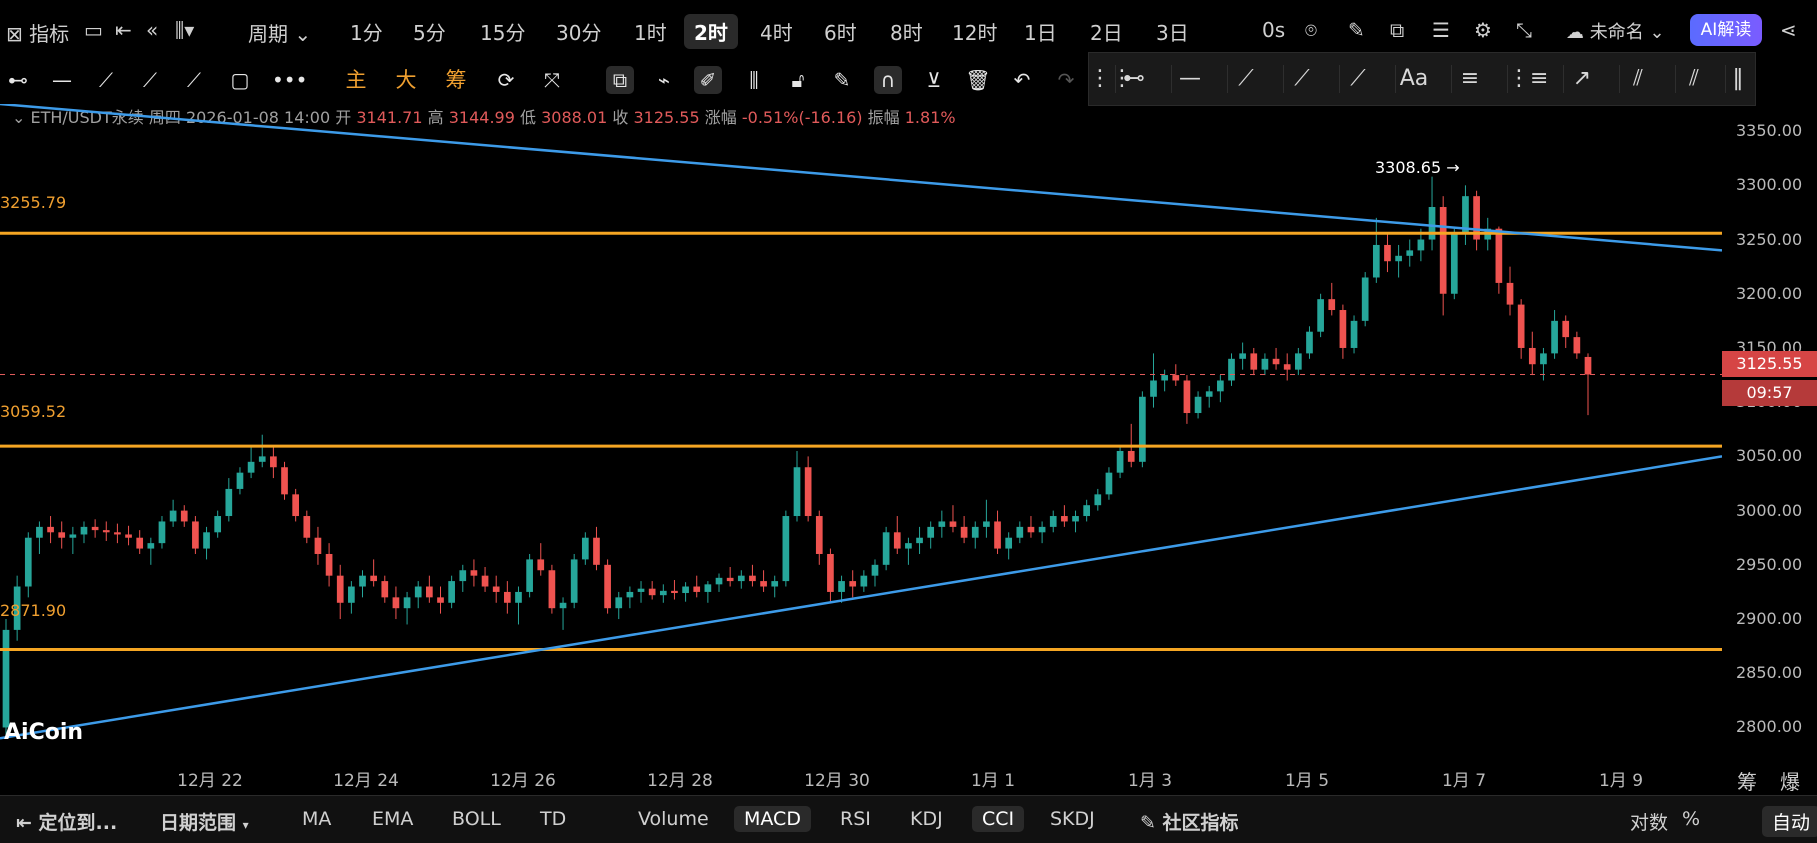 The width and height of the screenshot is (1817, 843). What do you see at coordinates (1737, 79) in the screenshot?
I see `collapse-handle-icon: ‖` at bounding box center [1737, 79].